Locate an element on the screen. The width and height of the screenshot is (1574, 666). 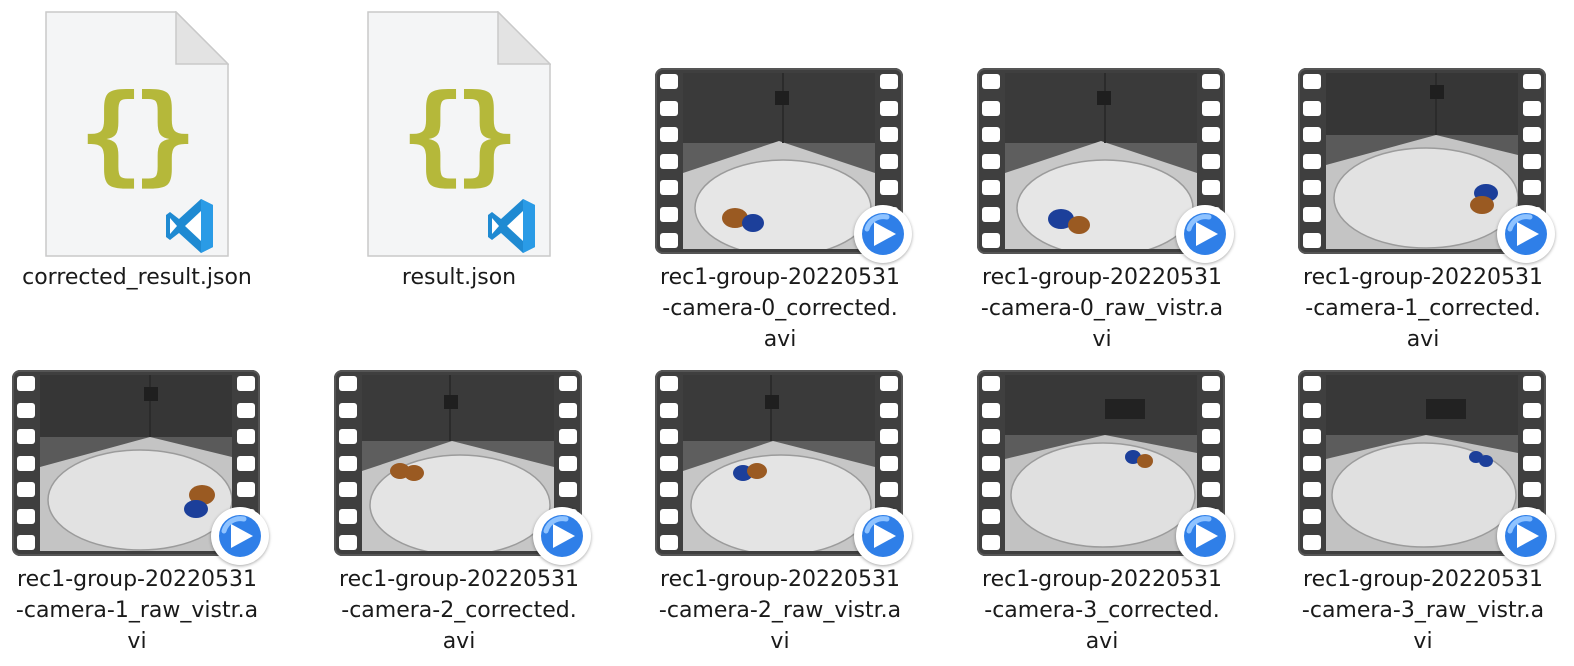
file-label-line: -camera-3_corrected. is located at coordinates (1102, 610).